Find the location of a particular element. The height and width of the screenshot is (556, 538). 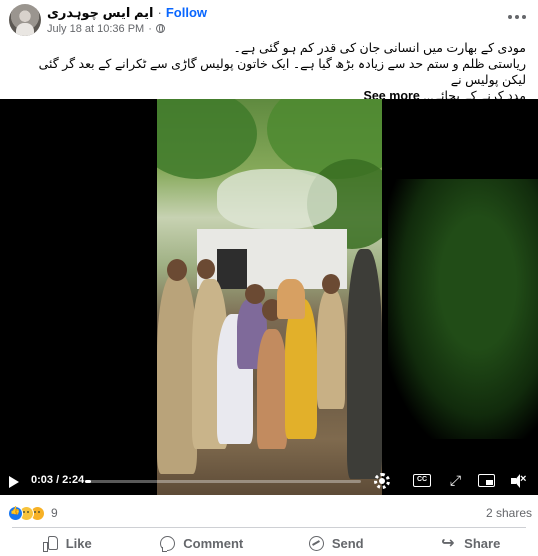

actions-divider is located at coordinates (269, 527).